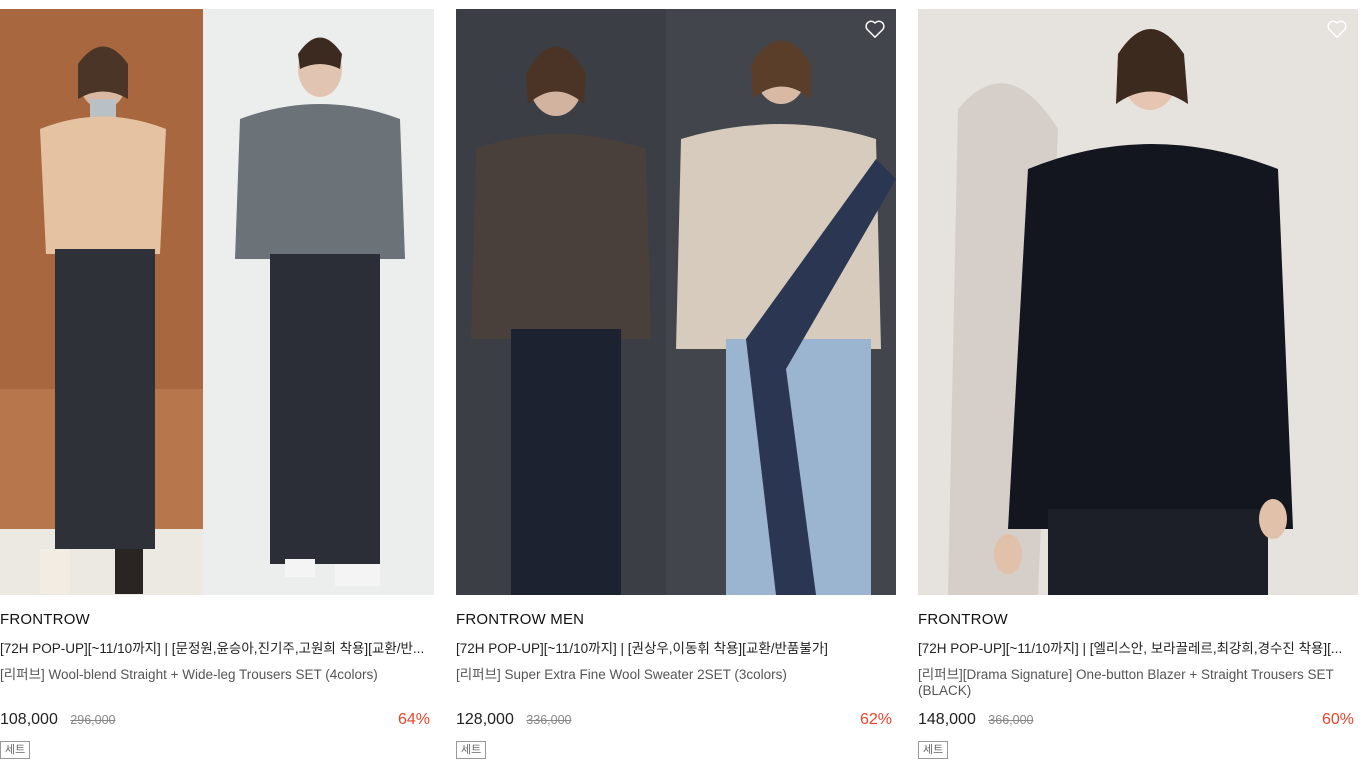 The image size is (1372, 783). What do you see at coordinates (875, 719) in the screenshot?
I see `discount-rate: 62%` at bounding box center [875, 719].